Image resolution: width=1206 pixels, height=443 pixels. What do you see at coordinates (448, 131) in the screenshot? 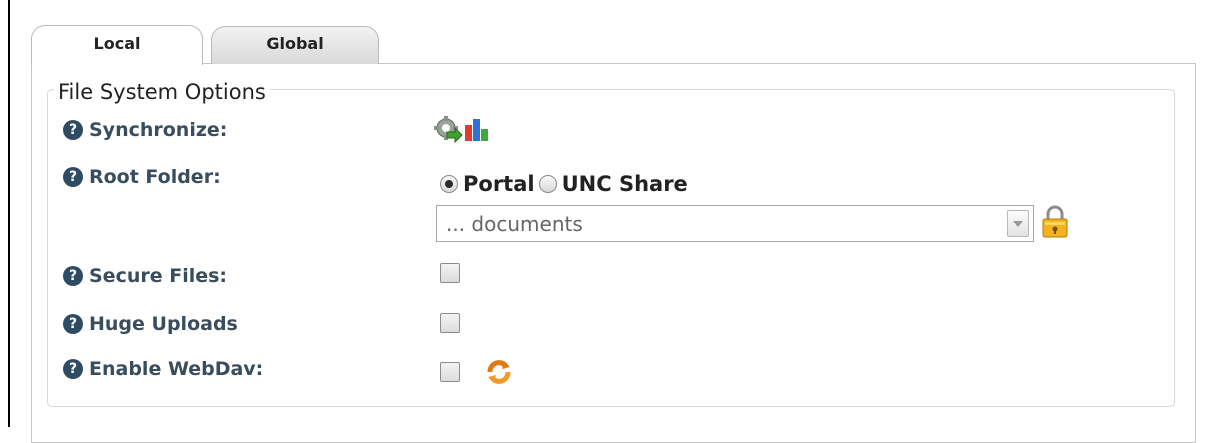
I see `sync-gear-icon` at bounding box center [448, 131].